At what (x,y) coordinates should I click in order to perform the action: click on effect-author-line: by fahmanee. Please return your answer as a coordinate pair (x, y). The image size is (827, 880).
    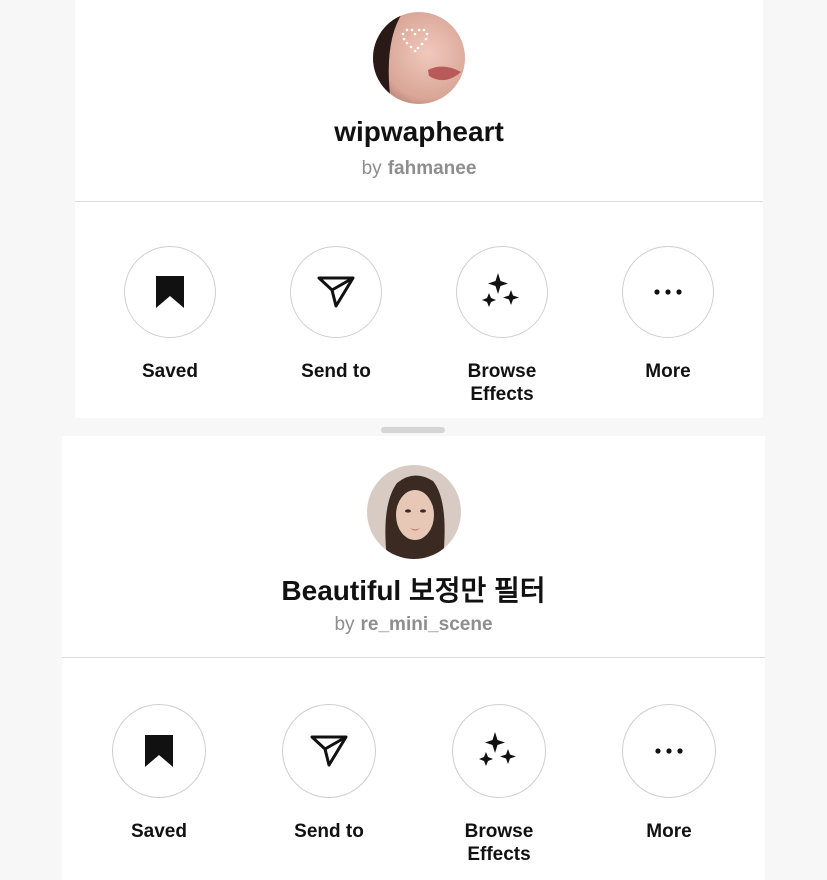
    Looking at the image, I should click on (419, 169).